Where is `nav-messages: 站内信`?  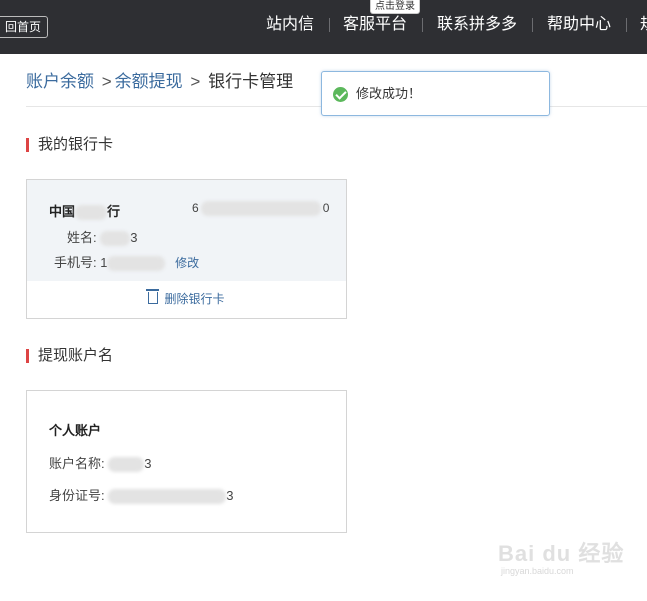
nav-messages: 站内信 is located at coordinates (290, 25).